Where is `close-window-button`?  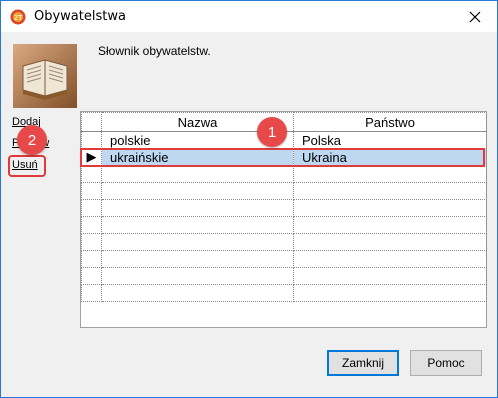
close-window-button is located at coordinates (475, 16).